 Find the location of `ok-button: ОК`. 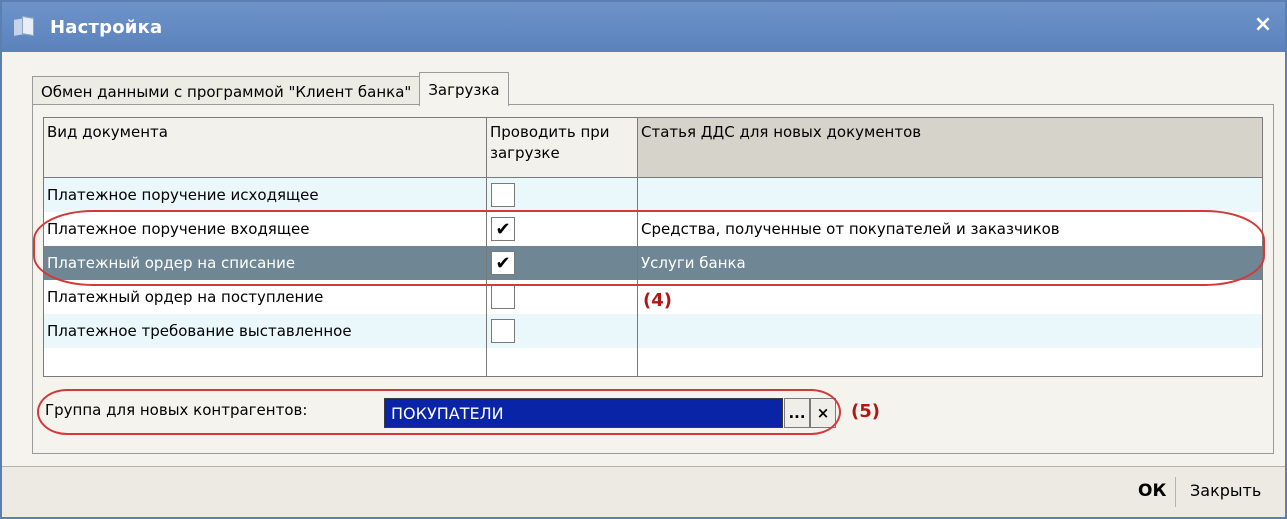

ok-button: ОК is located at coordinates (1152, 491).